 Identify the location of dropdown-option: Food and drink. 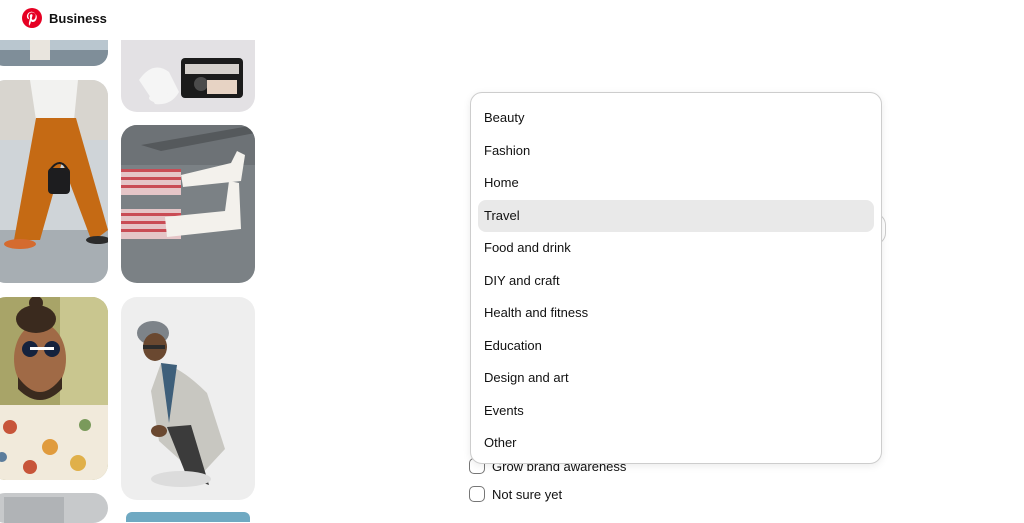
(676, 248).